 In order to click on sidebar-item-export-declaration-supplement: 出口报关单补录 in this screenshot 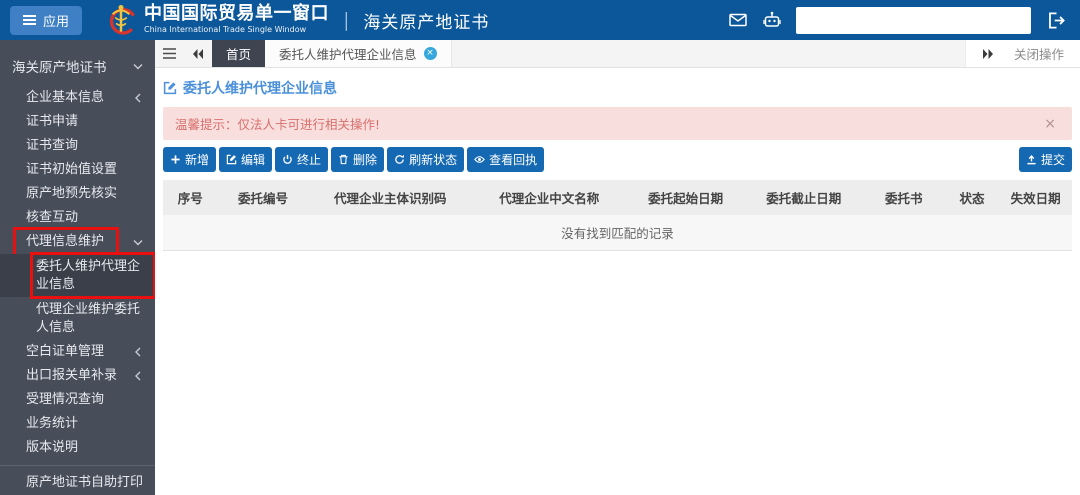, I will do `click(77, 376)`.